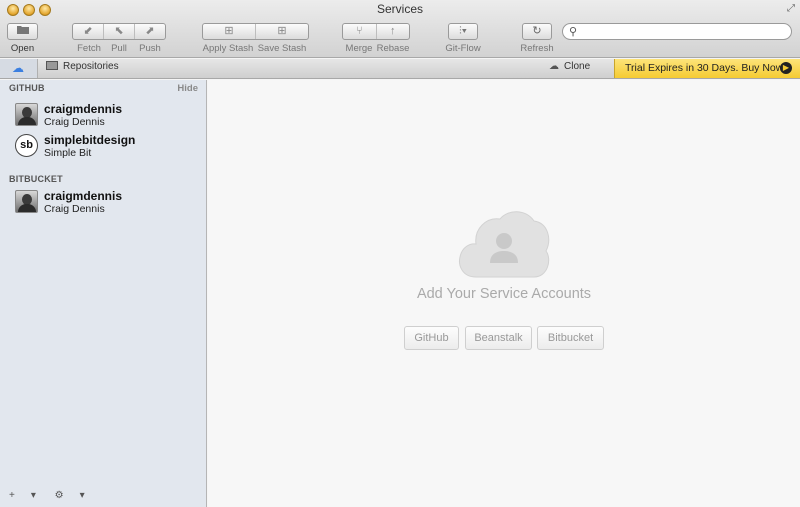 The image size is (800, 507). What do you see at coordinates (91, 66) in the screenshot?
I see `tab-repositories-label: Repositories` at bounding box center [91, 66].